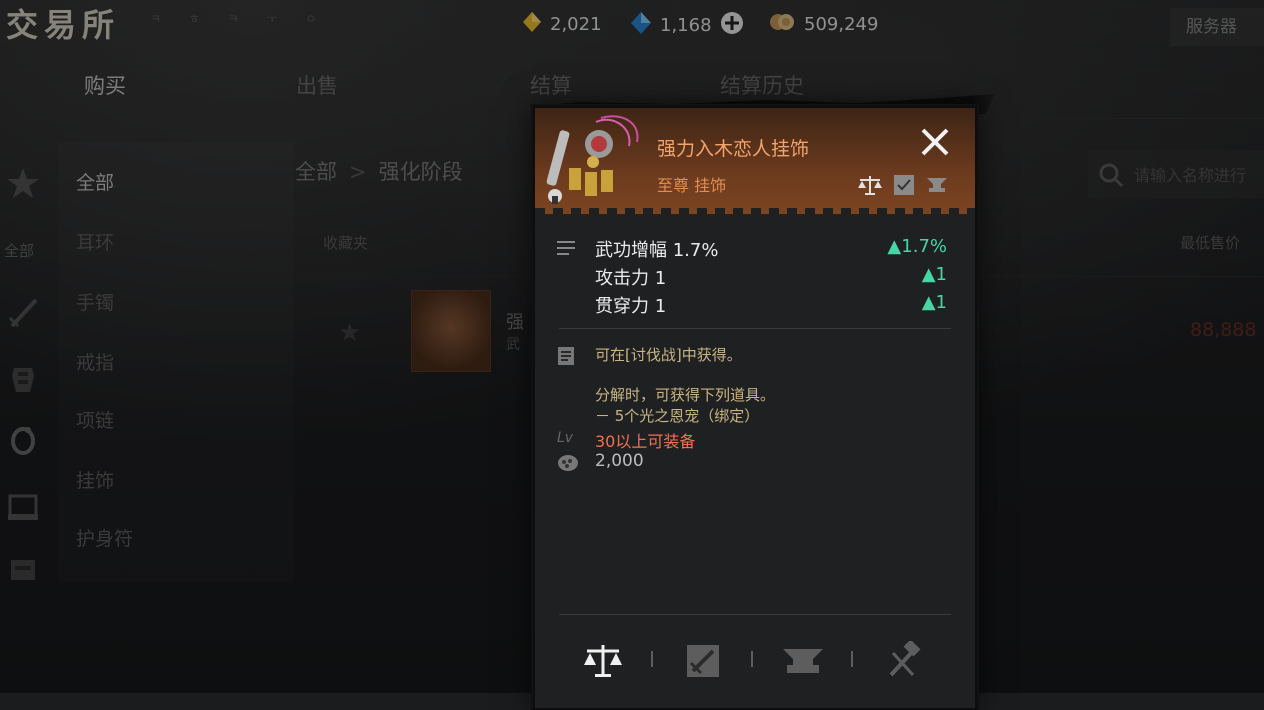 Image resolution: width=1264 pixels, height=710 pixels. What do you see at coordinates (917, 246) in the screenshot?
I see `stat-1-delta: ▲1.7%` at bounding box center [917, 246].